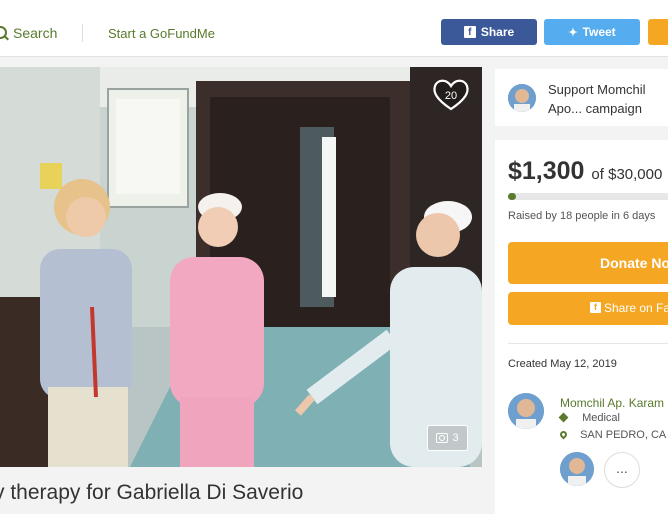 This screenshot has height=514, width=668. I want to click on created-date: Created May 12, 2019, so click(562, 364).